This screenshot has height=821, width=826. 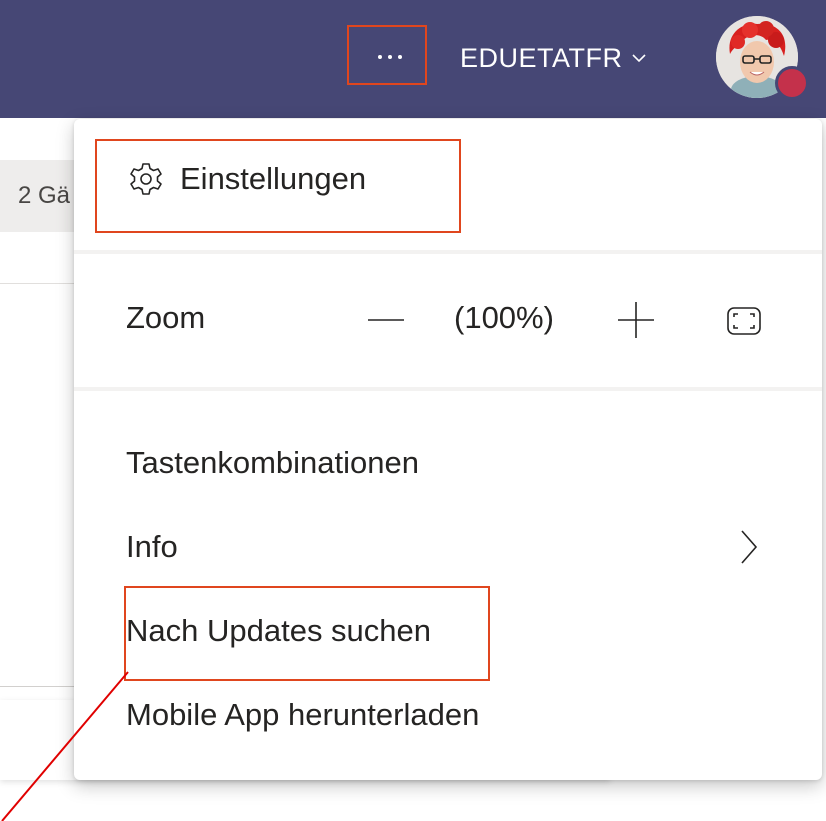 What do you see at coordinates (744, 321) in the screenshot?
I see `fullscreen-icon` at bounding box center [744, 321].